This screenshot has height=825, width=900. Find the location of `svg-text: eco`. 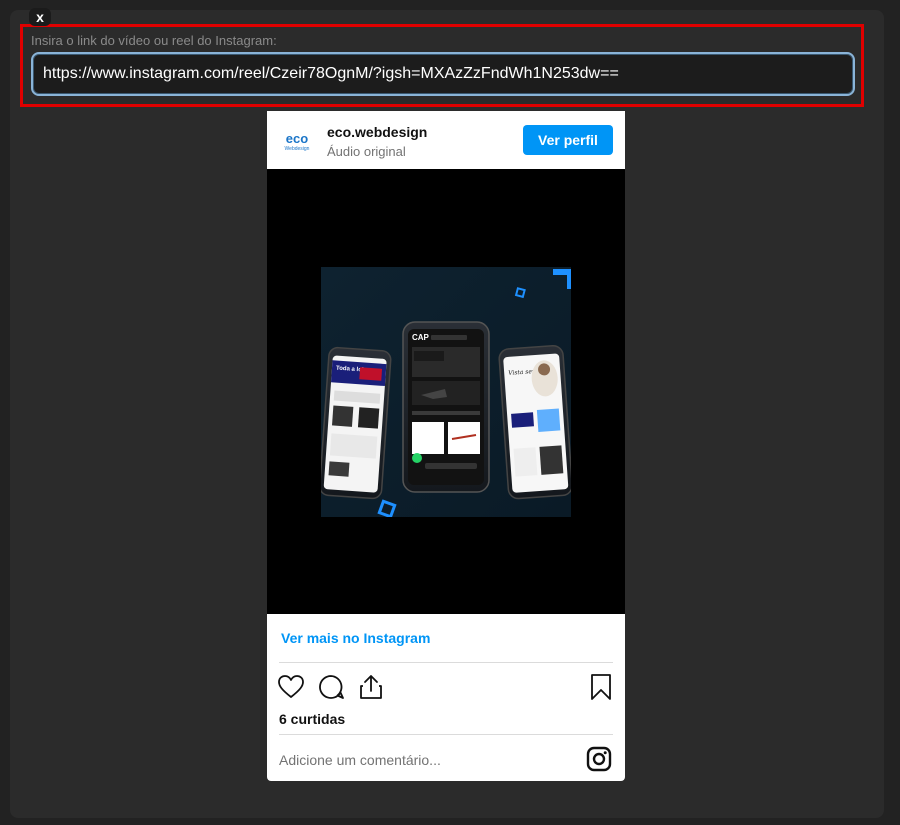

svg-text: eco is located at coordinates (297, 138).